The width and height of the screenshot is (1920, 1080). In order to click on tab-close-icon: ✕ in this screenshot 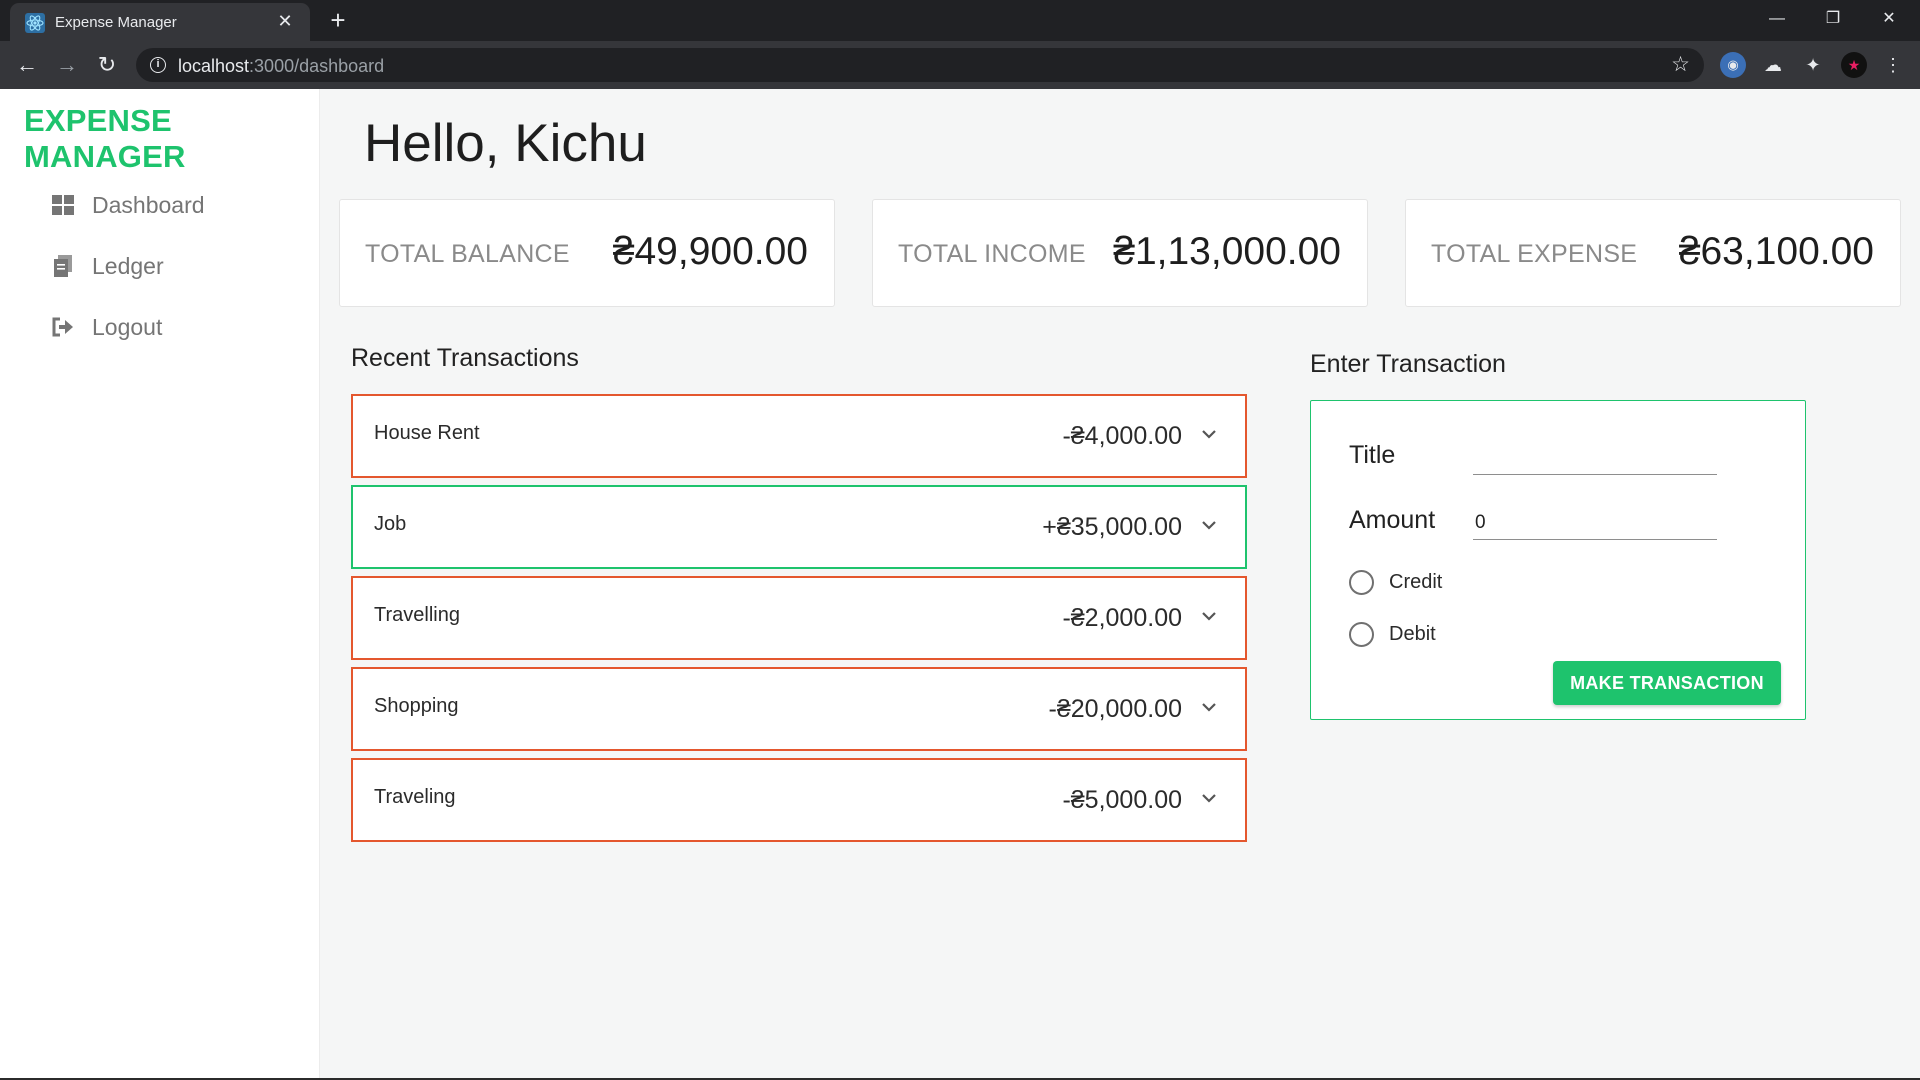, I will do `click(285, 21)`.